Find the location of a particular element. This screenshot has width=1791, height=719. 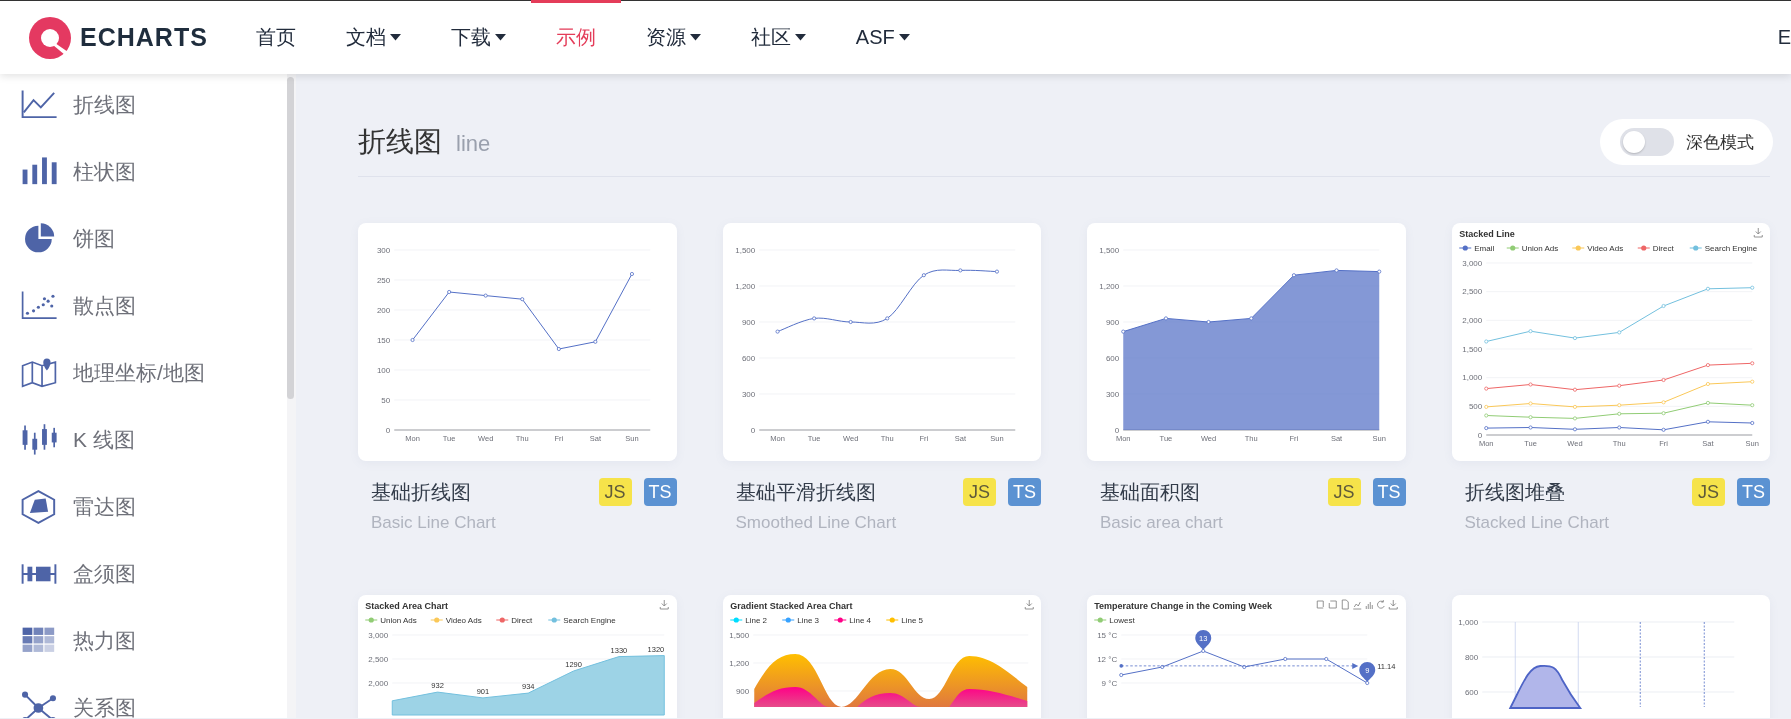

axis-tick-label: 9 °C is located at coordinates (1109, 683).